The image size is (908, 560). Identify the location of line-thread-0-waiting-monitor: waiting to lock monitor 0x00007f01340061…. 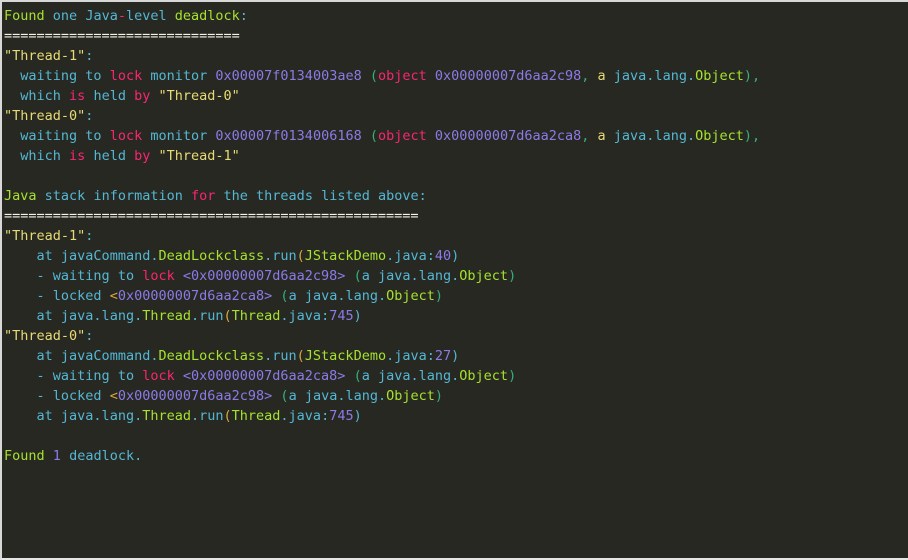
(456, 136).